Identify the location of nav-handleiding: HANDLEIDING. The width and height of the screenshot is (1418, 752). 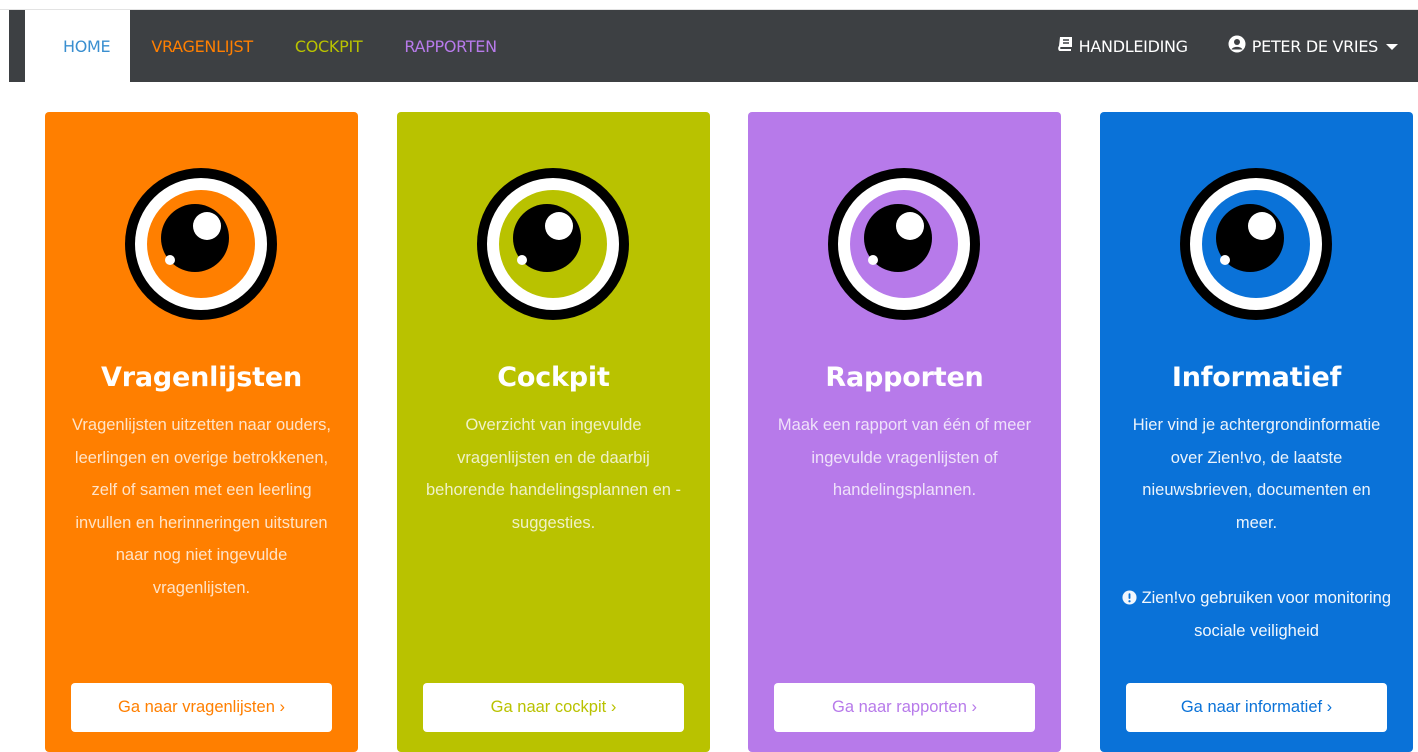
(1122, 46).